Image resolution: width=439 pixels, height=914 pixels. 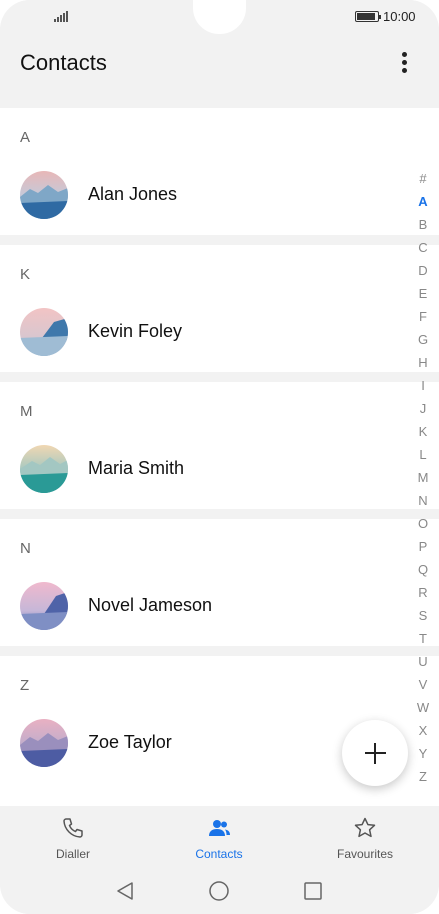 What do you see at coordinates (423, 431) in the screenshot?
I see `index-letter: K` at bounding box center [423, 431].